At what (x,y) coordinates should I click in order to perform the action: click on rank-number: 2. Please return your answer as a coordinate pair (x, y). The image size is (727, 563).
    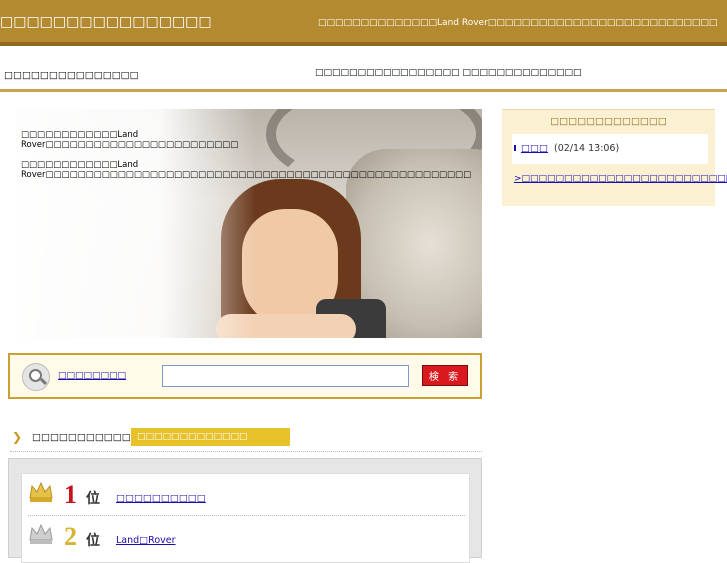
    Looking at the image, I should click on (70, 536).